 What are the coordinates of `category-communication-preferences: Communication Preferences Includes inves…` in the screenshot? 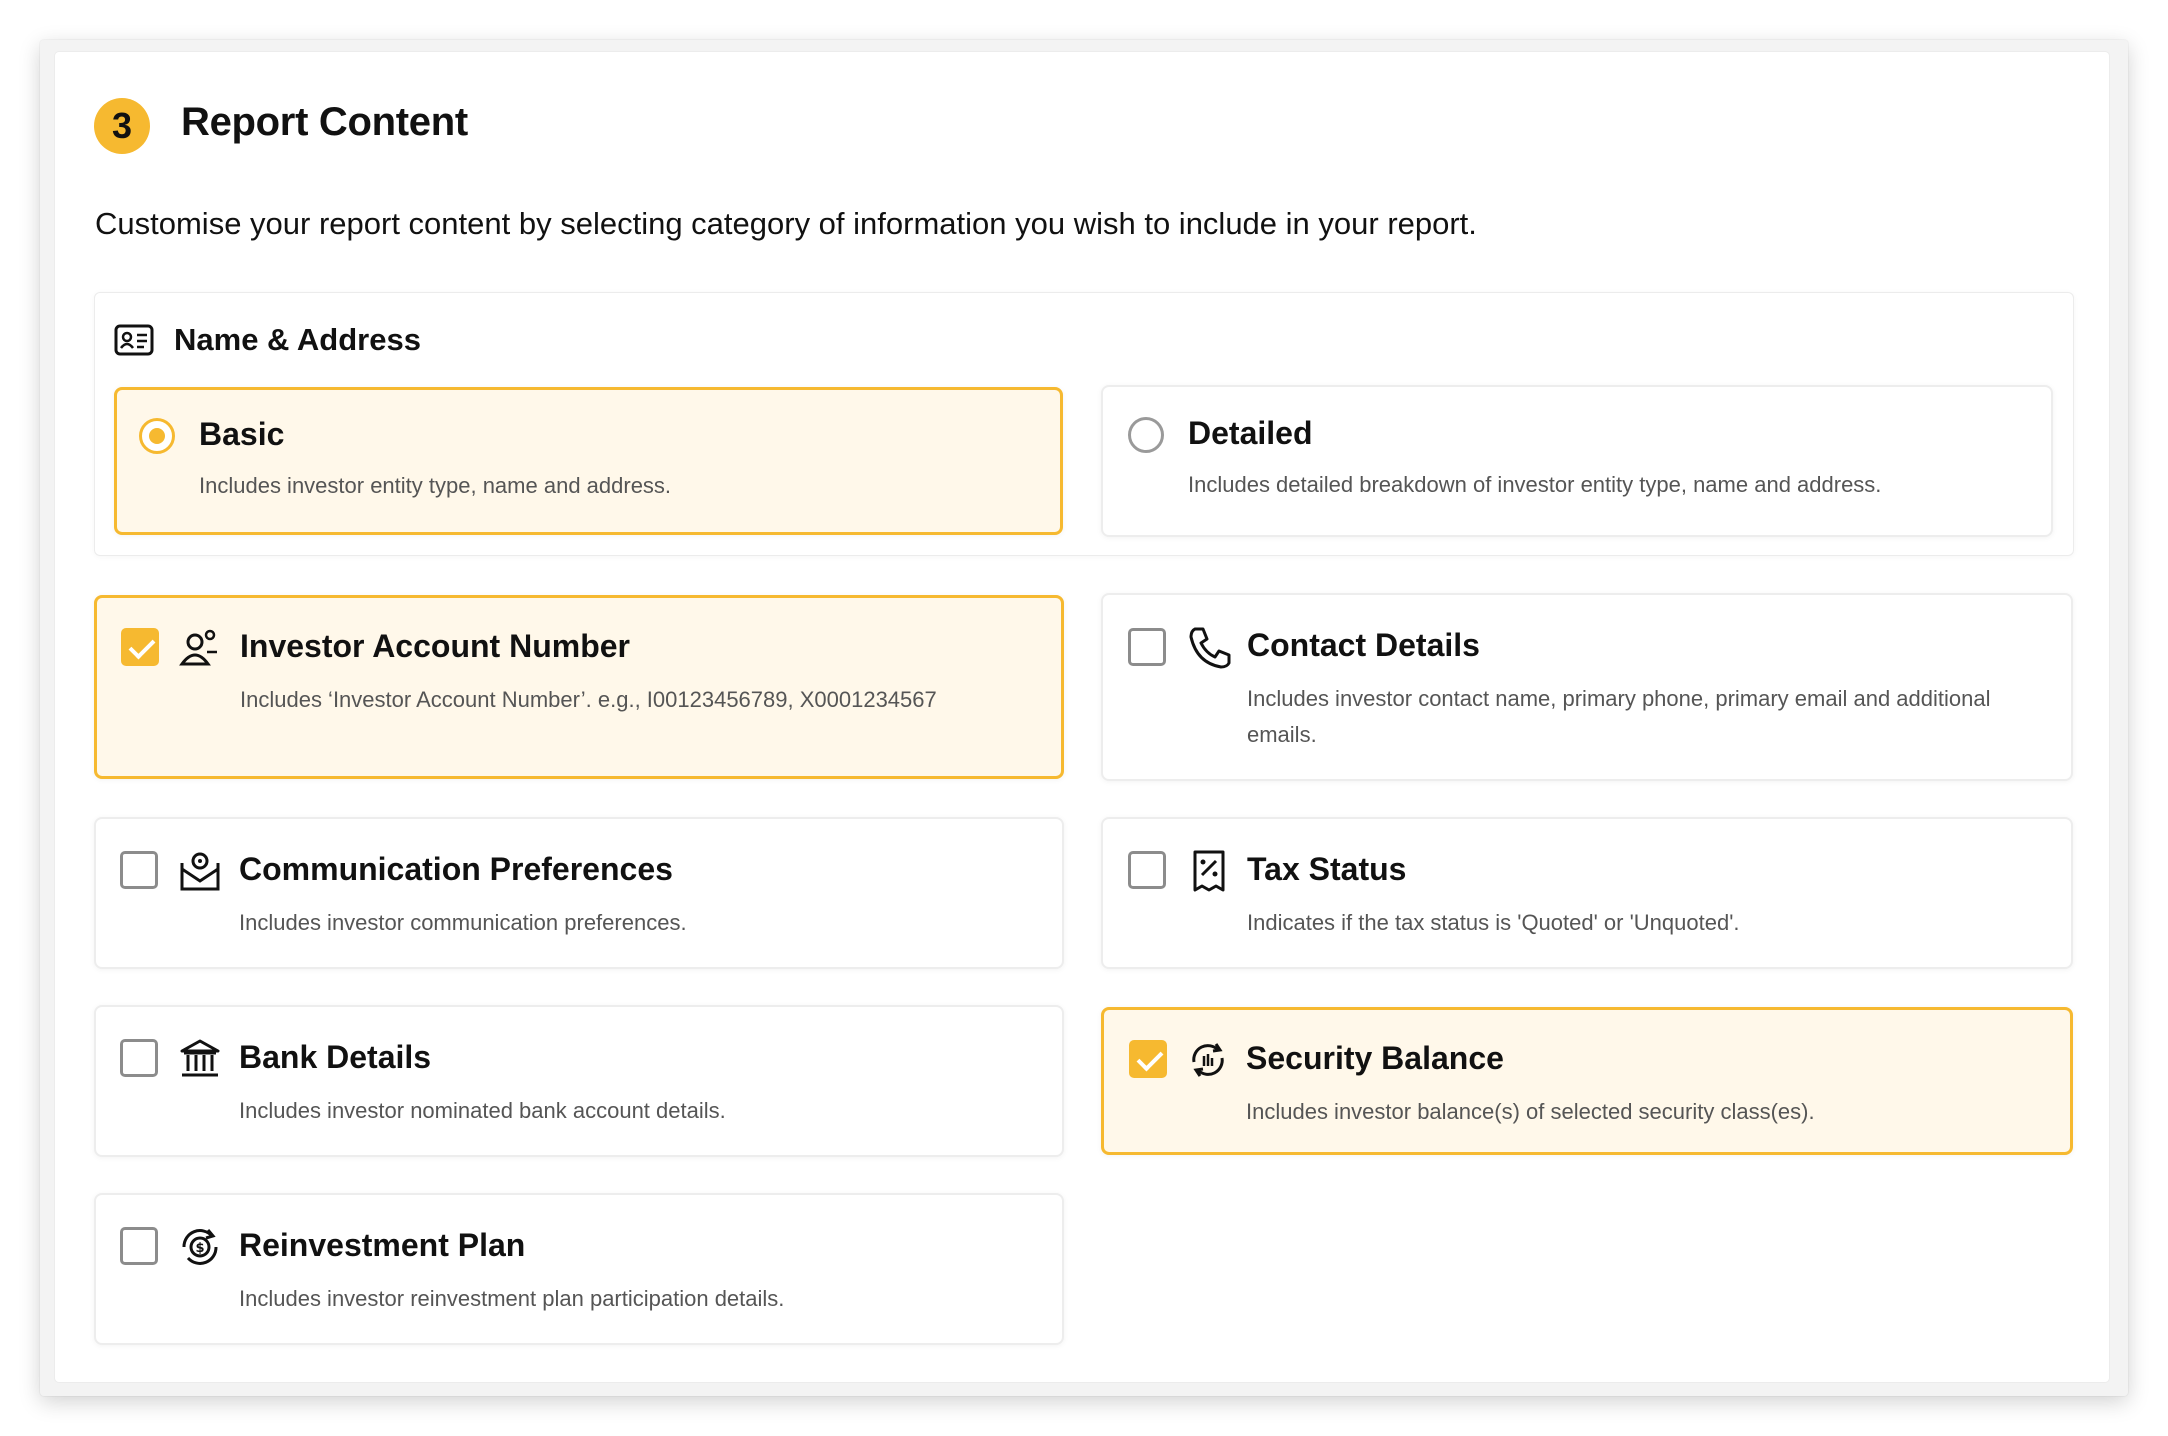 It's located at (579, 893).